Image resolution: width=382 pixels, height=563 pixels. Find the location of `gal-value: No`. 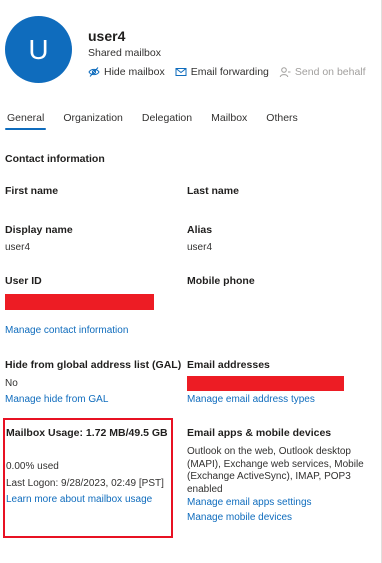

gal-value: No is located at coordinates (11, 383).